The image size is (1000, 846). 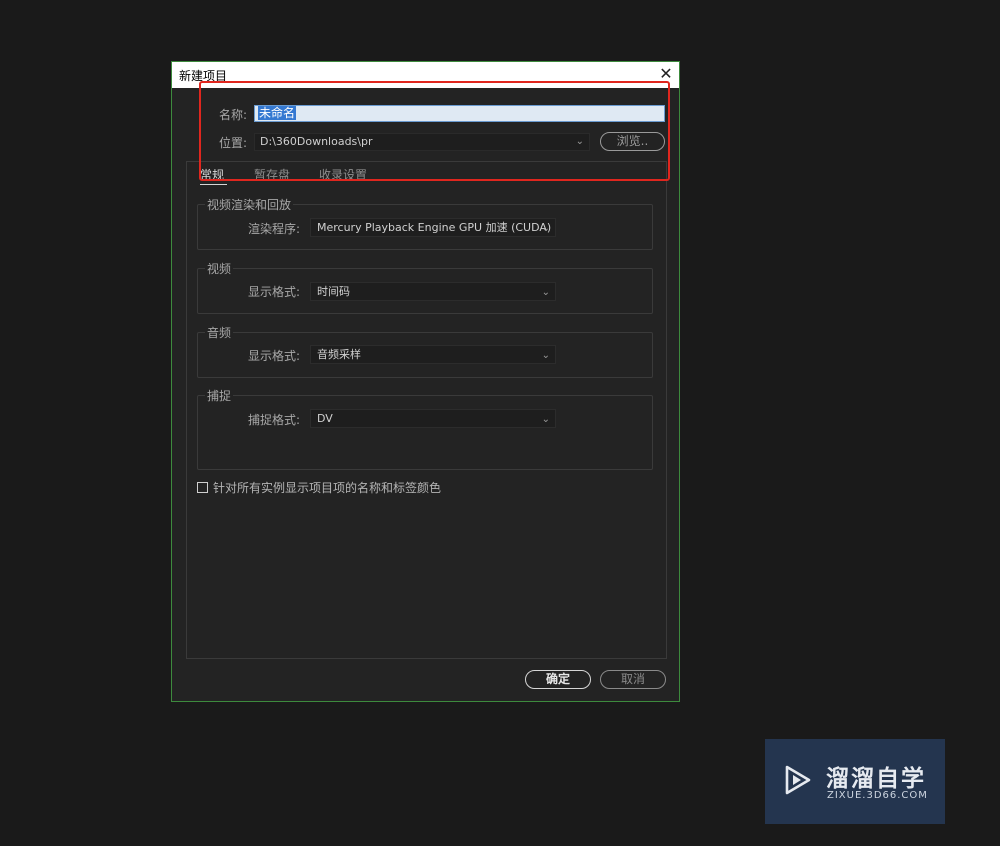 I want to click on close-icon: ✕, so click(x=666, y=74).